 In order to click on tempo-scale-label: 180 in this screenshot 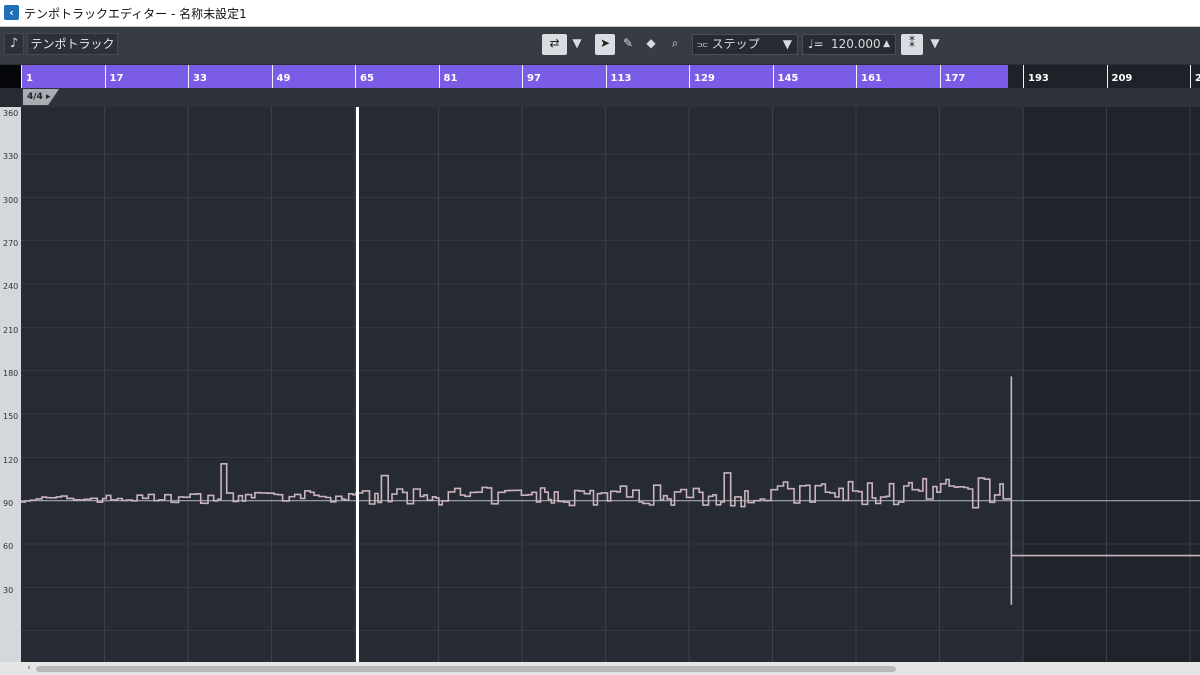, I will do `click(11, 373)`.